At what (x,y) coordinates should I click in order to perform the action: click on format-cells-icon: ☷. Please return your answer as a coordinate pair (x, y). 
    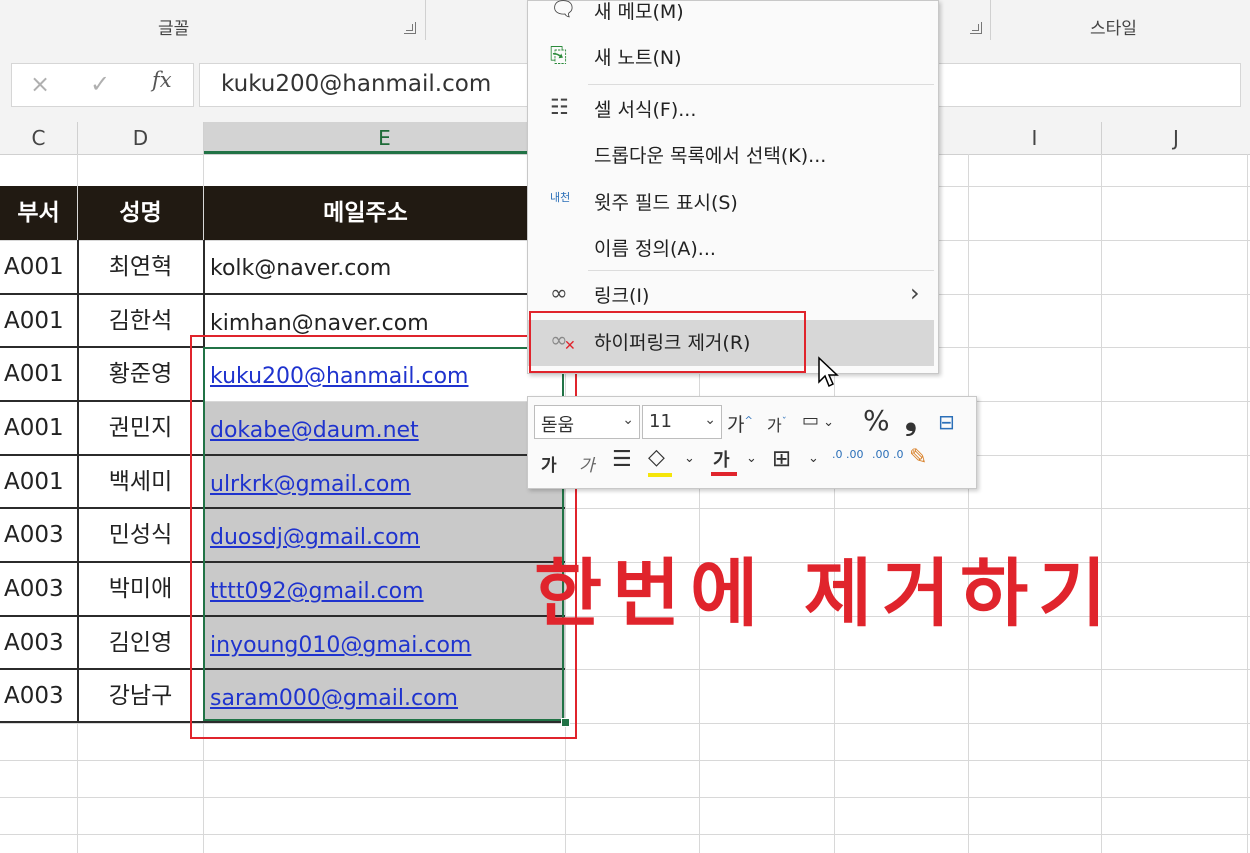
    Looking at the image, I should click on (559, 107).